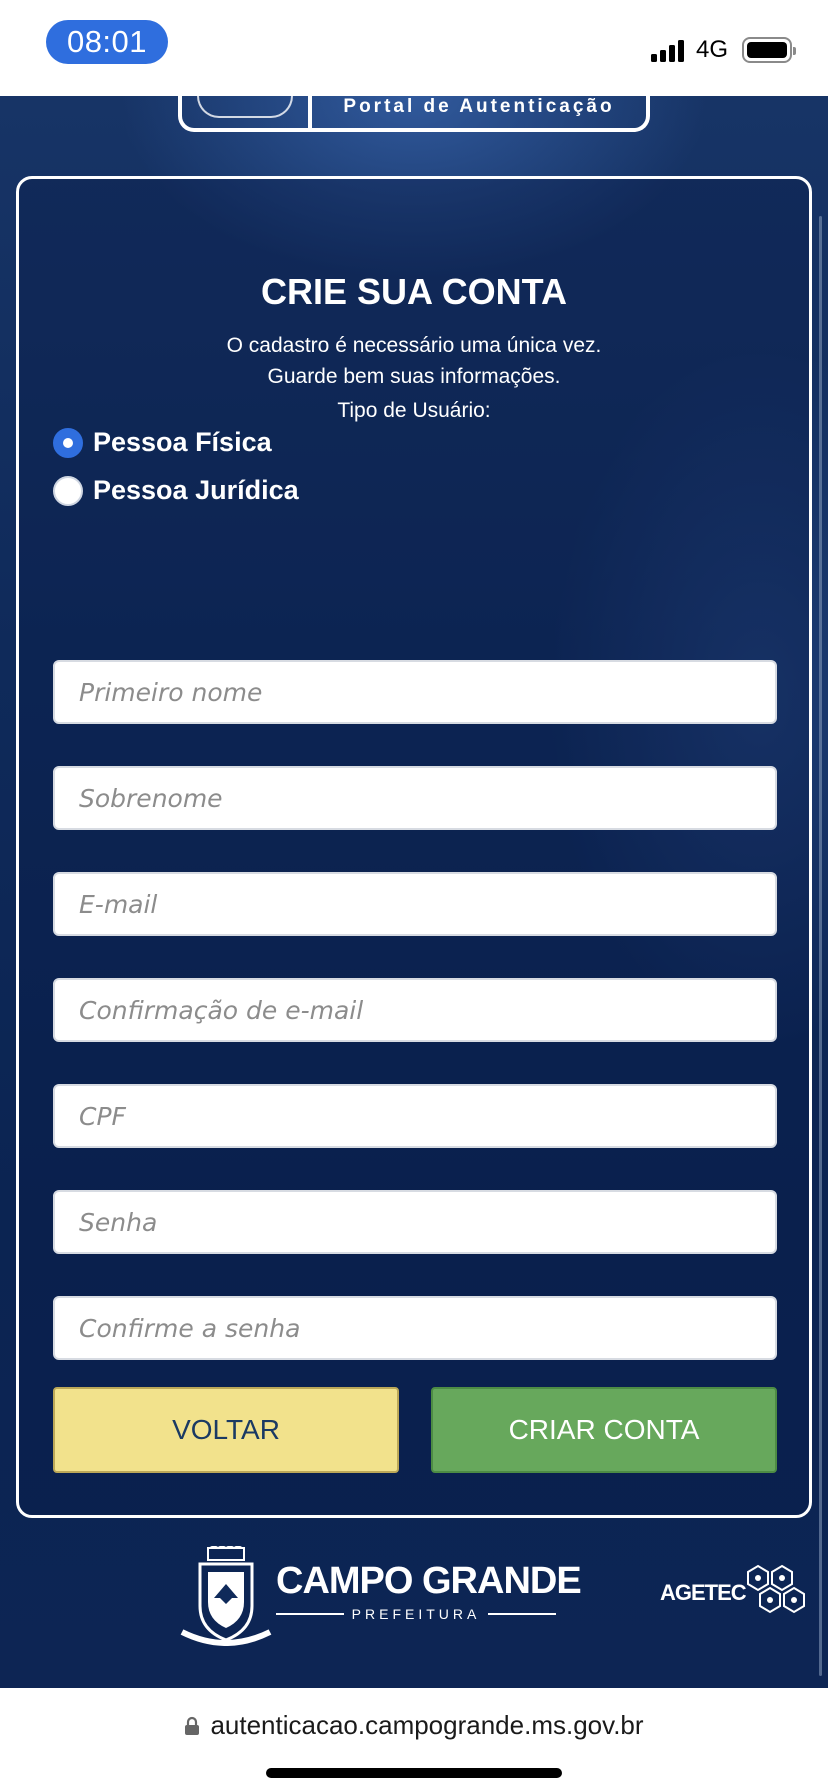 The image size is (828, 1792). What do you see at coordinates (415, 904) in the screenshot?
I see `email-input` at bounding box center [415, 904].